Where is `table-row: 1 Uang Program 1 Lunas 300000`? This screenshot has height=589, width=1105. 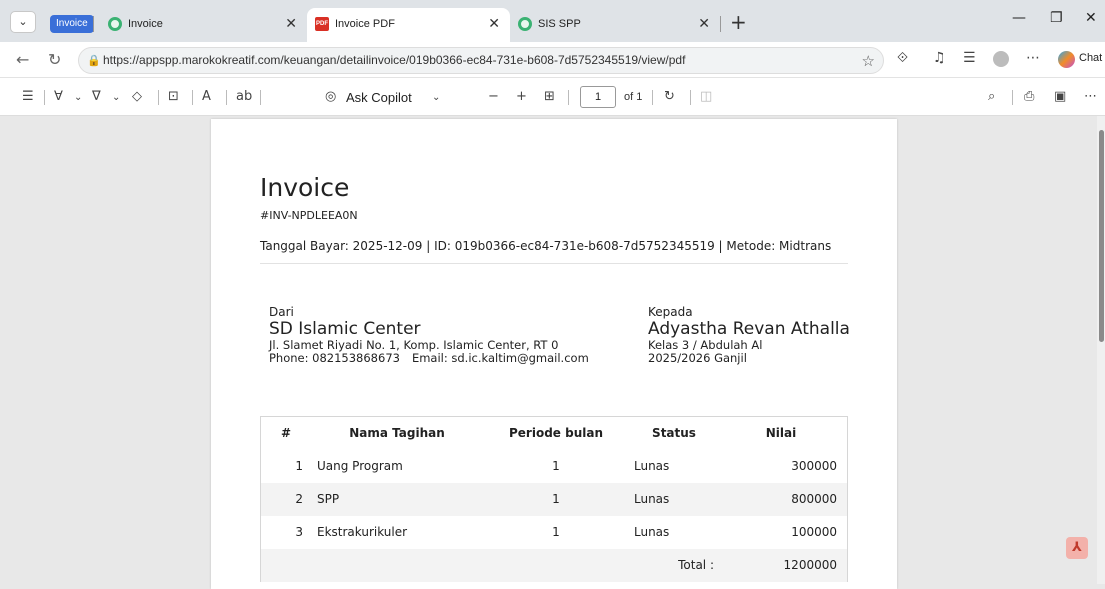
table-row: 1 Uang Program 1 Lunas 300000 is located at coordinates (554, 466).